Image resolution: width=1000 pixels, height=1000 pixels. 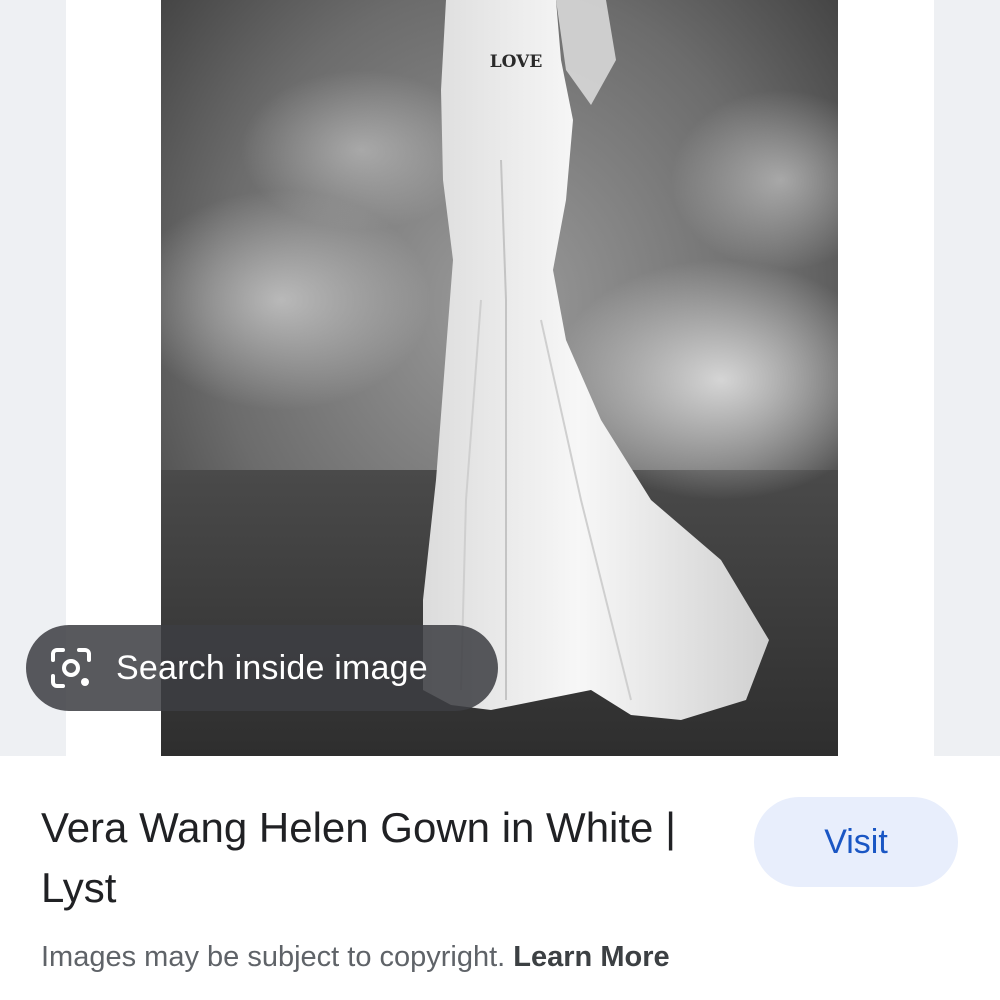 What do you see at coordinates (273, 957) in the screenshot?
I see `copyright-text: Images may be subject to copyright.` at bounding box center [273, 957].